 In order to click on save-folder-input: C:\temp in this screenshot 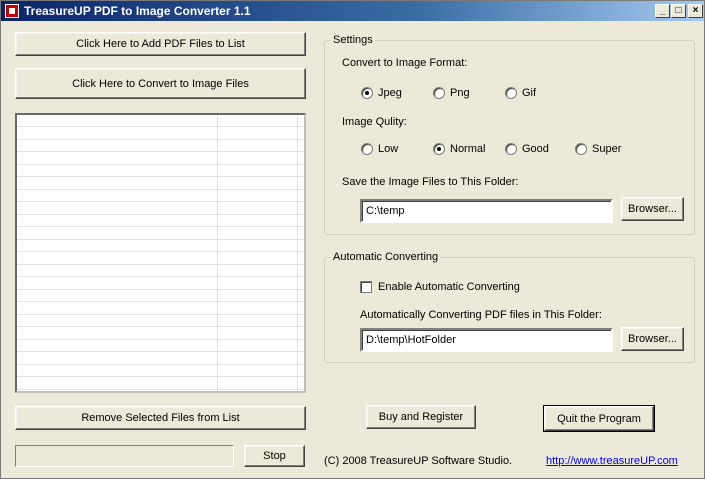, I will do `click(486, 211)`.